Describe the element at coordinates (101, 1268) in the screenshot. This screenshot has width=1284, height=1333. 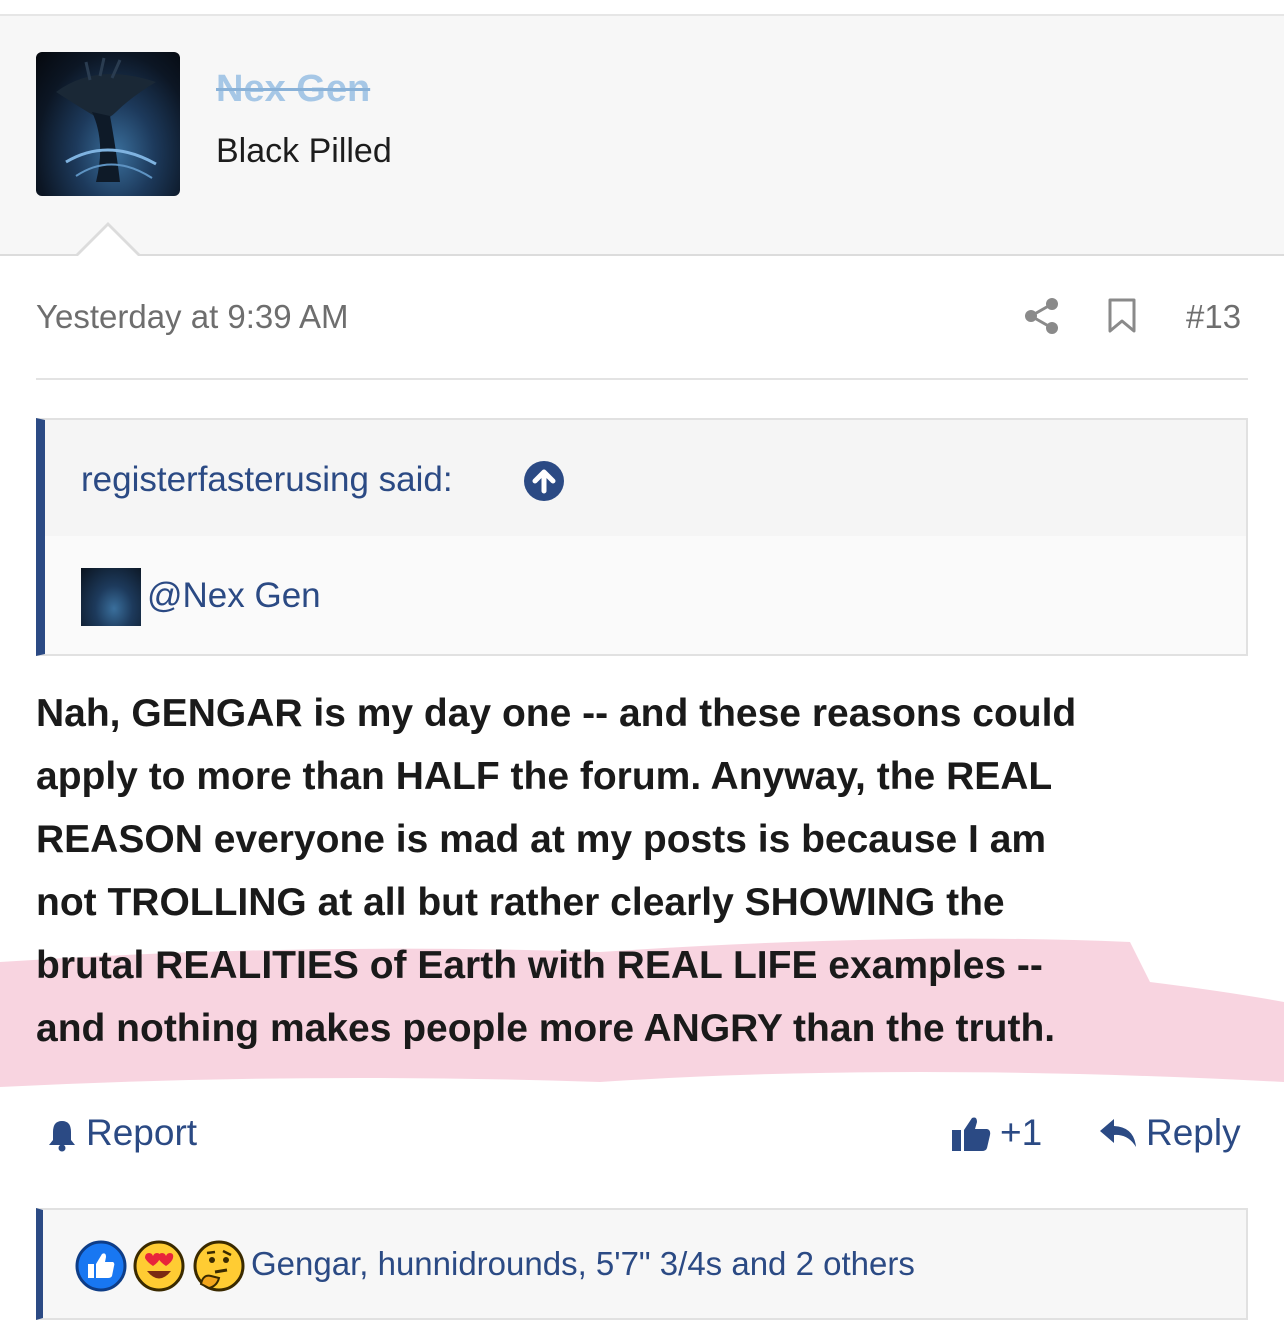
I see `like-reaction-icon` at that location.